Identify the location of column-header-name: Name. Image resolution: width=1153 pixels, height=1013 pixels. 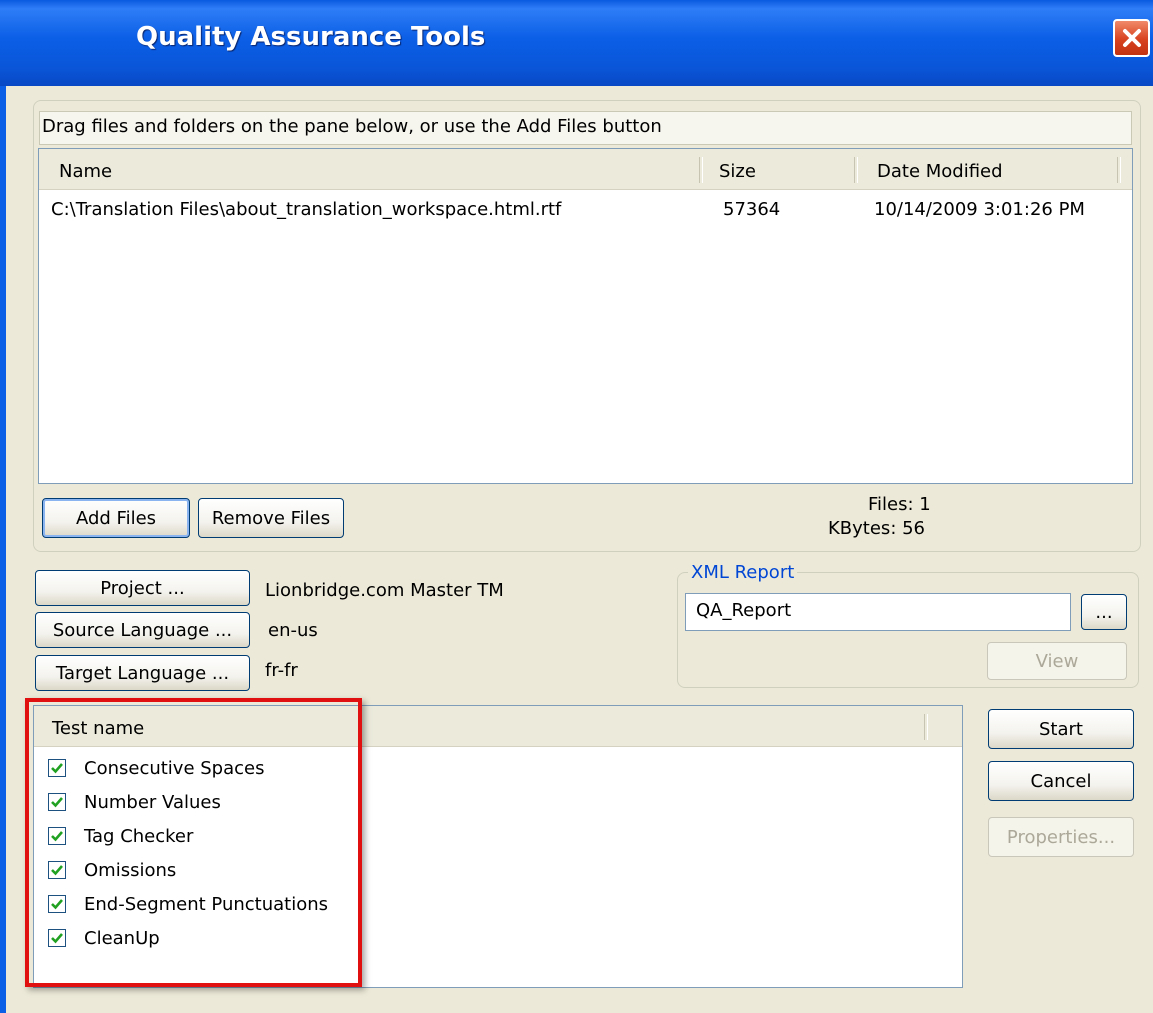
(85, 171).